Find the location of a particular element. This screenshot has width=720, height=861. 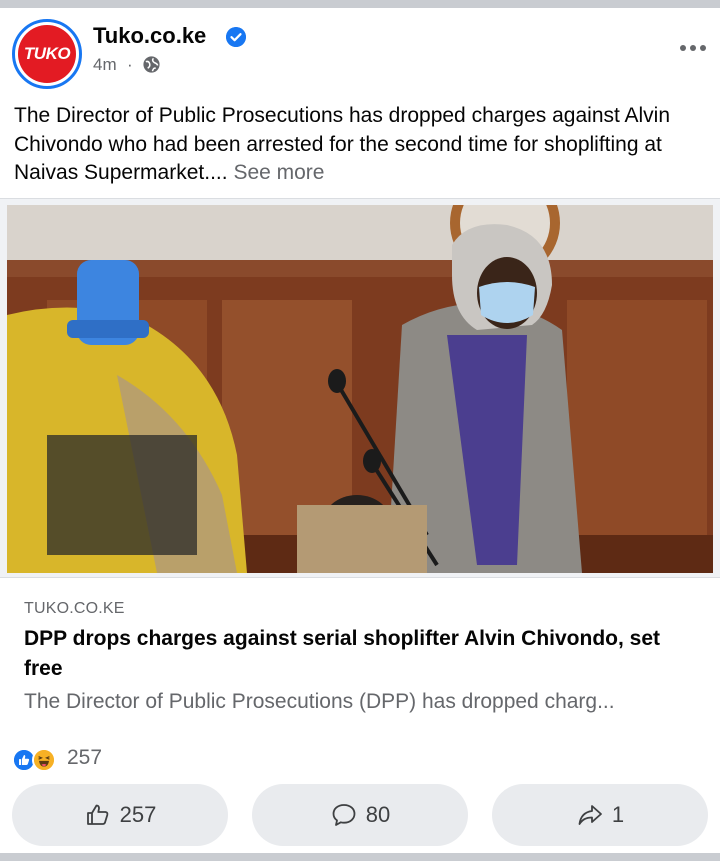

share-button: 1 is located at coordinates (600, 815).